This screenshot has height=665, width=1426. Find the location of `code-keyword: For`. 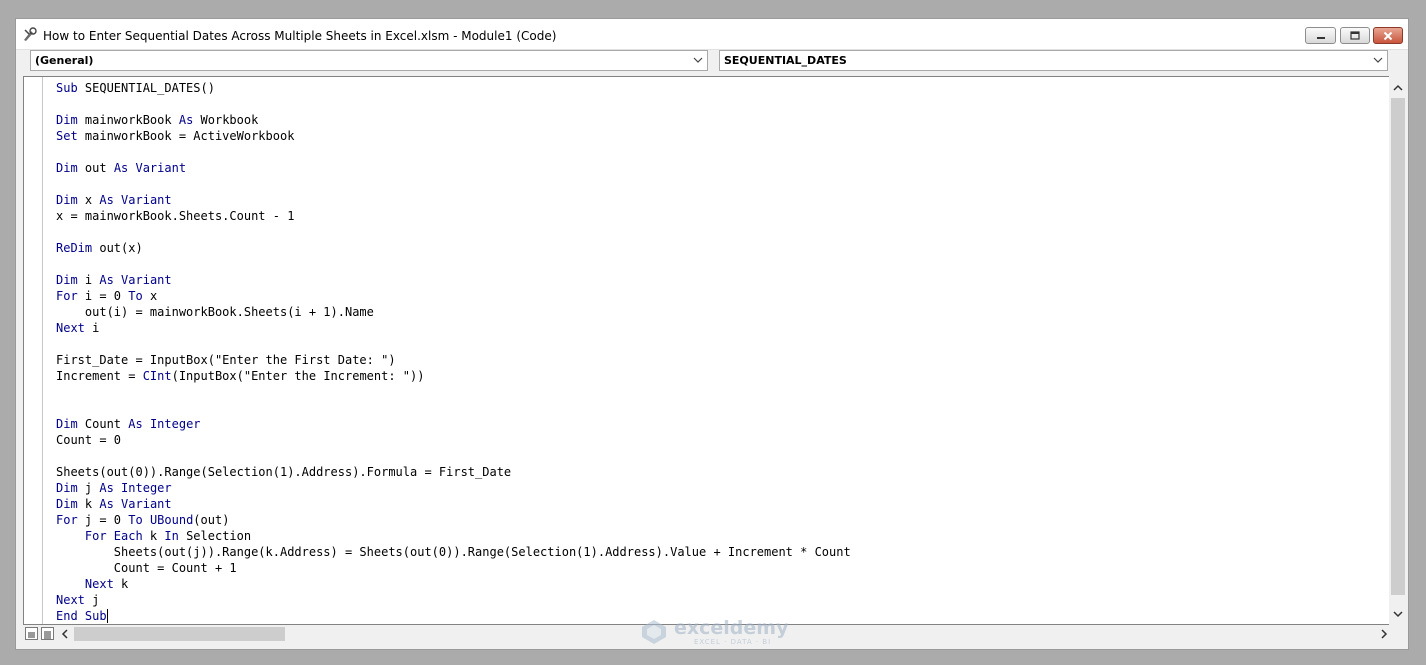

code-keyword: For is located at coordinates (67, 520).